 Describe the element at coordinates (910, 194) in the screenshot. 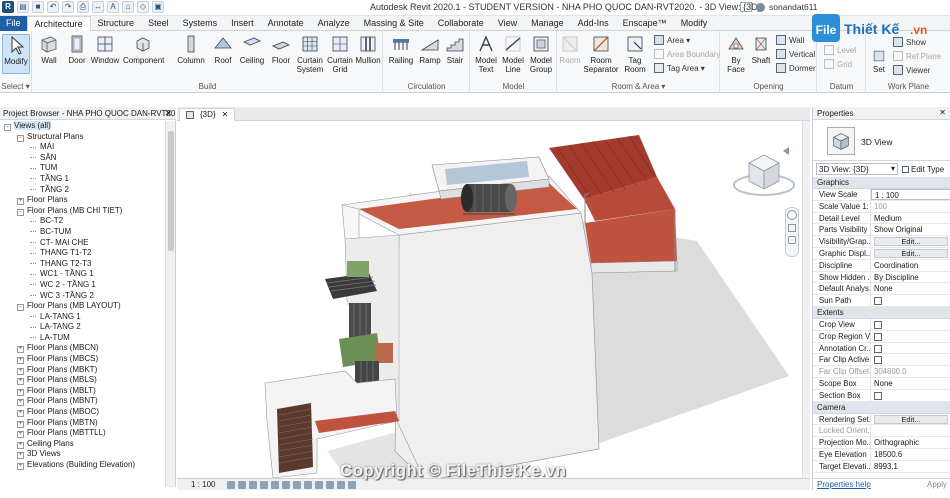

I see `property-value: 1 : 100` at that location.